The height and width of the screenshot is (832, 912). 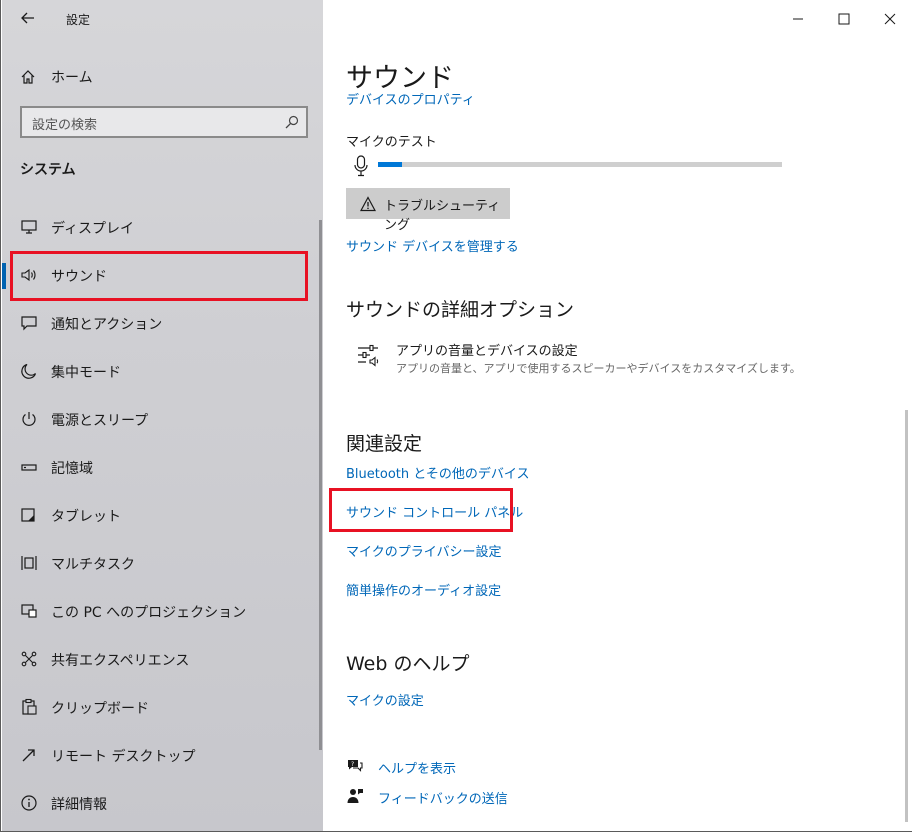 I want to click on web-help-heading: Web のヘルプ, so click(x=408, y=664).